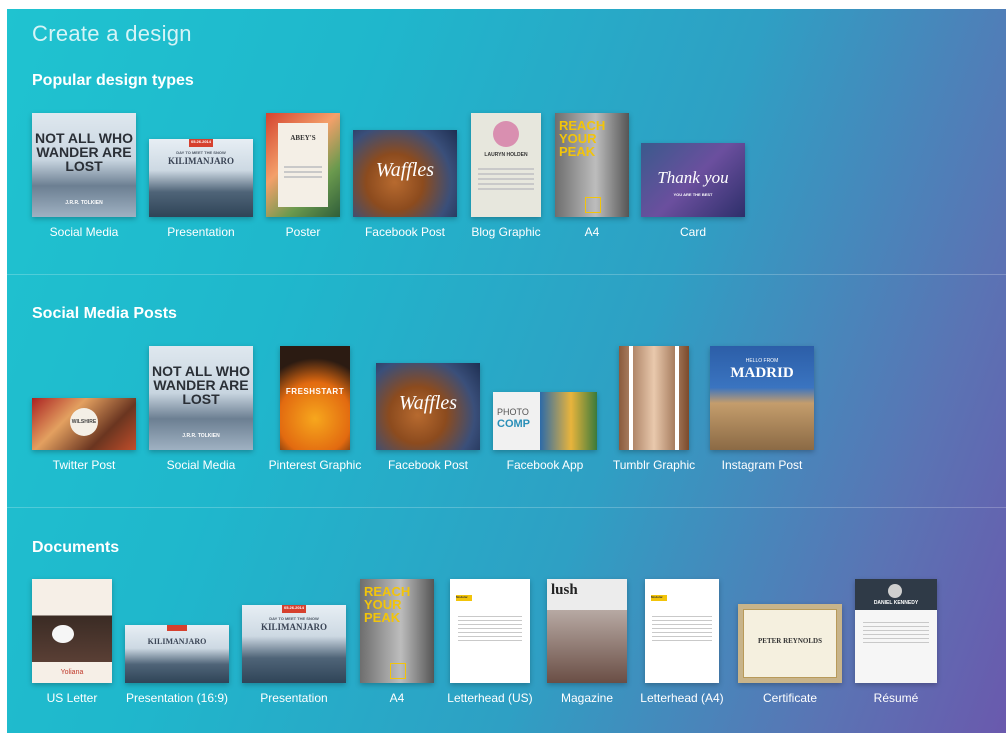 This screenshot has height=733, width=1006. What do you see at coordinates (896, 631) in the screenshot?
I see `thumbnail-resume: DANIEL KENNEDY` at bounding box center [896, 631].